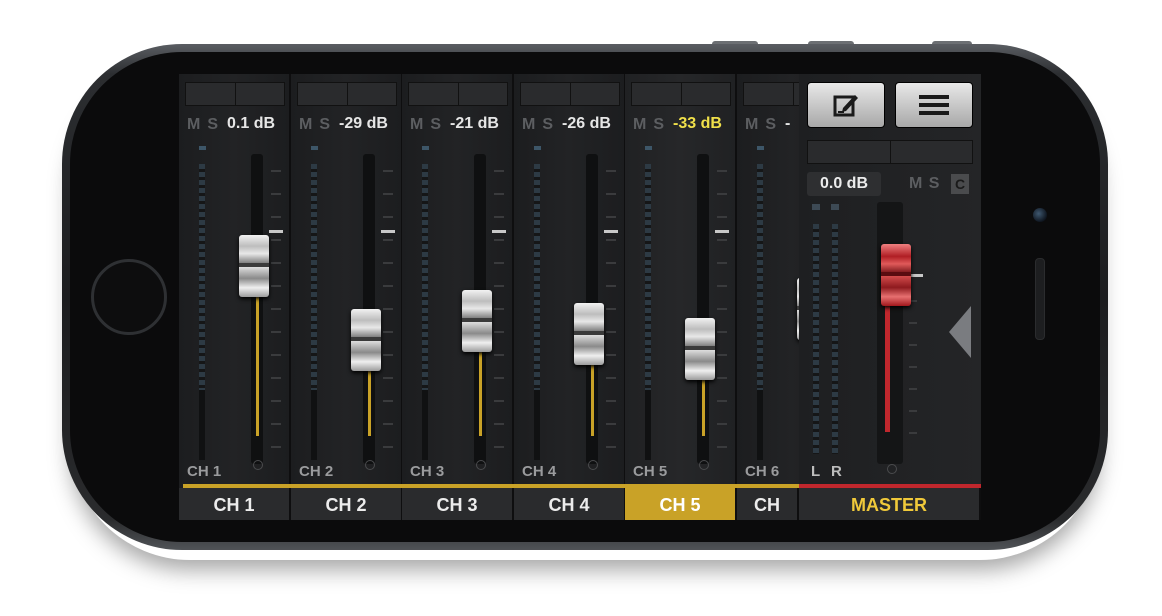 The width and height of the screenshot is (1162, 616). I want to click on channel-strip: M S 0.1 dB CH 1, so click(235, 297).